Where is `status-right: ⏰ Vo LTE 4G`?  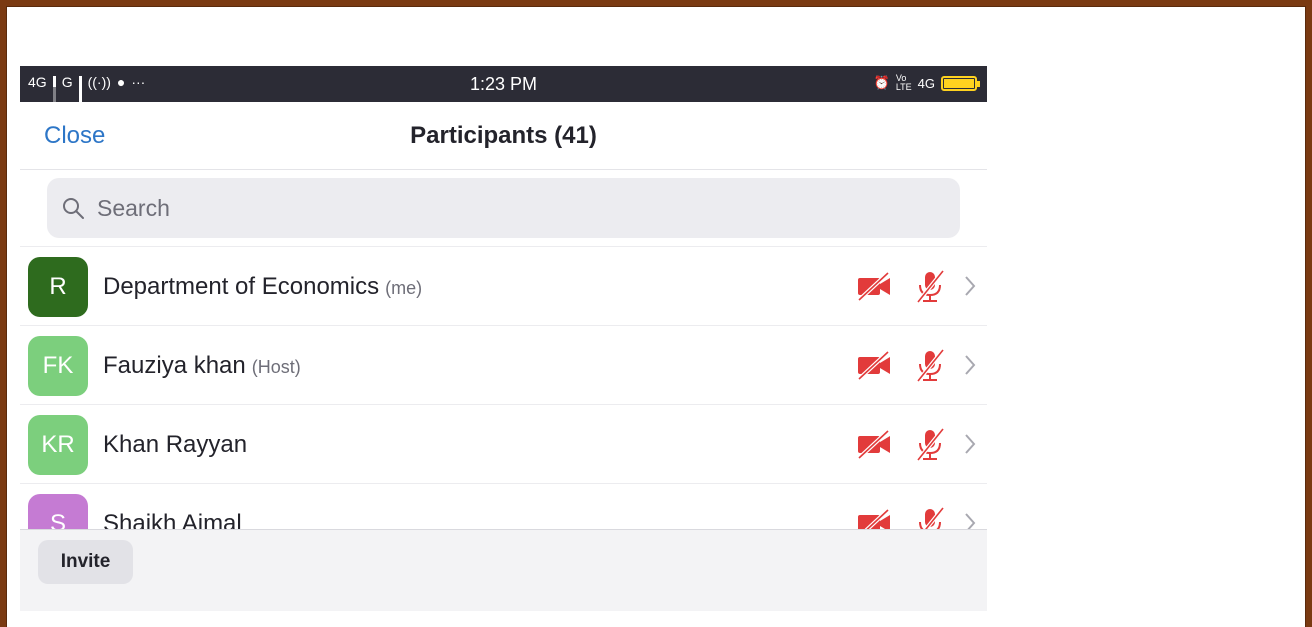
status-right: ⏰ Vo LTE 4G is located at coordinates (926, 82).